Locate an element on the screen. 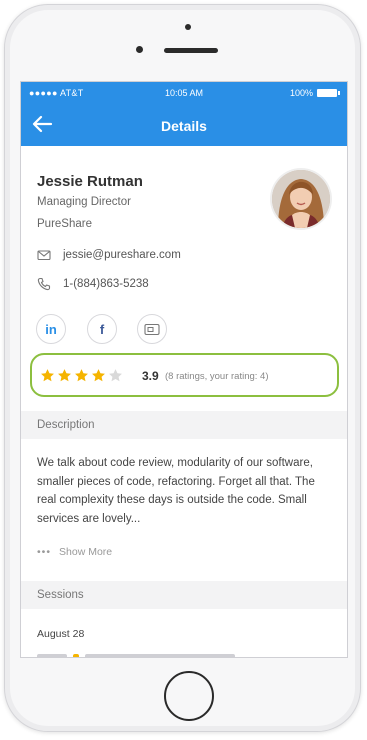 The image size is (367, 740). avatar is located at coordinates (301, 199).